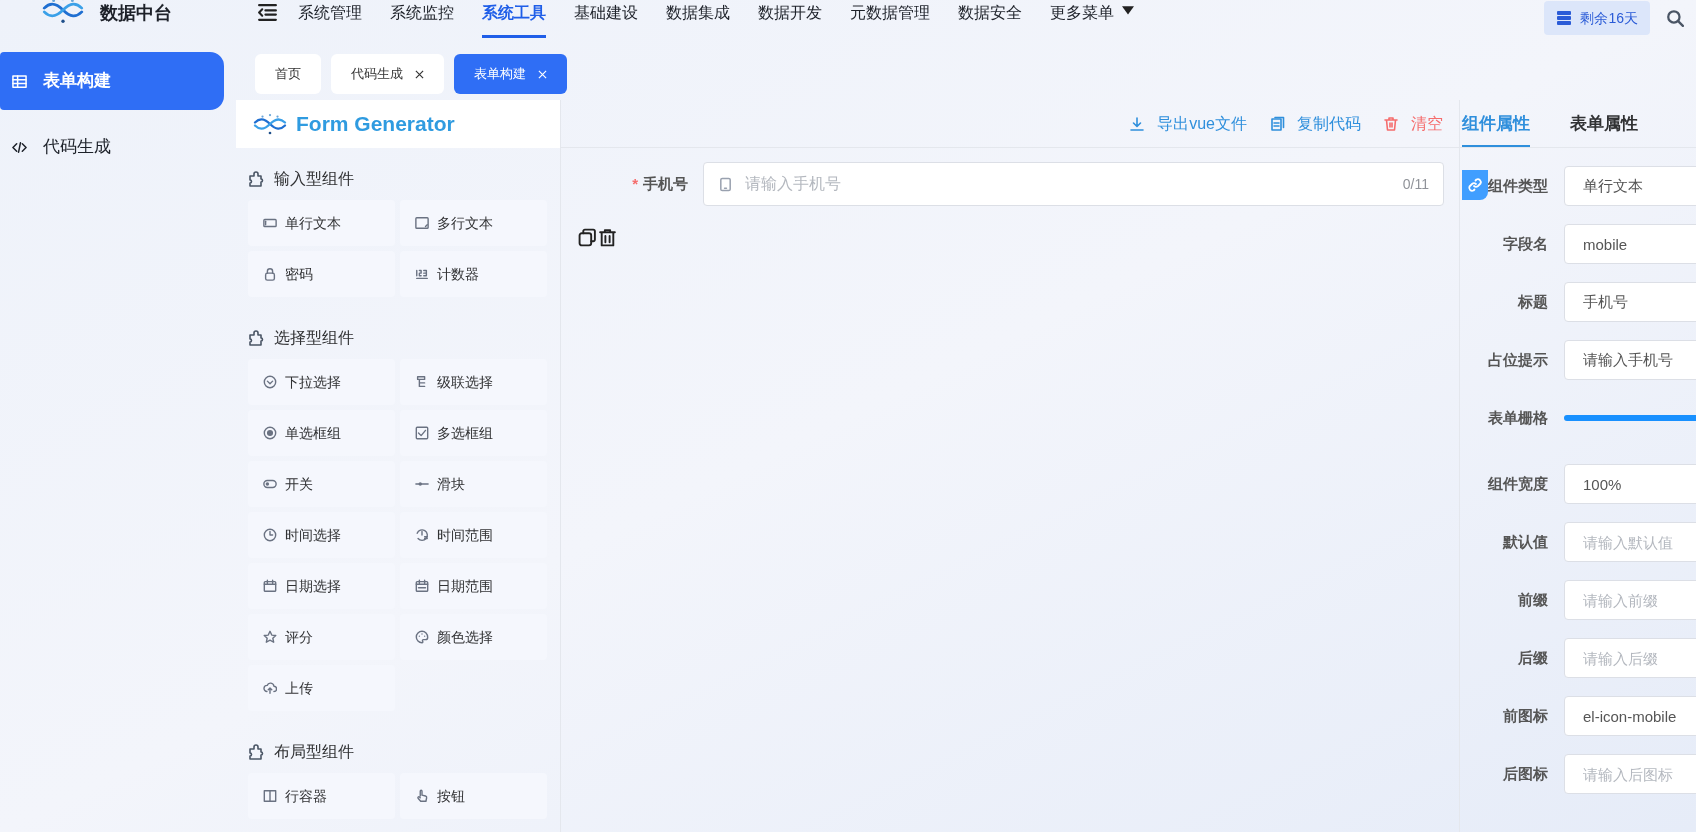  I want to click on nav-menu-item: 数据开发, so click(790, 19).